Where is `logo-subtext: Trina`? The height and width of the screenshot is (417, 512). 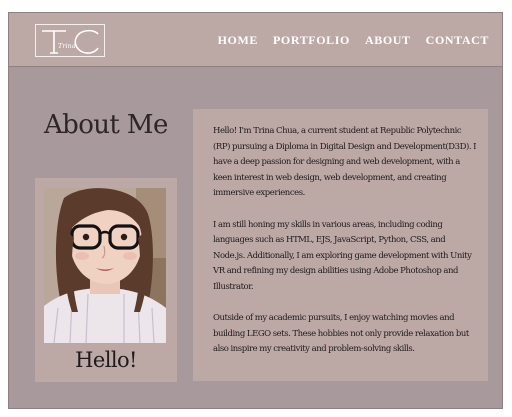 logo-subtext: Trina is located at coordinates (67, 46).